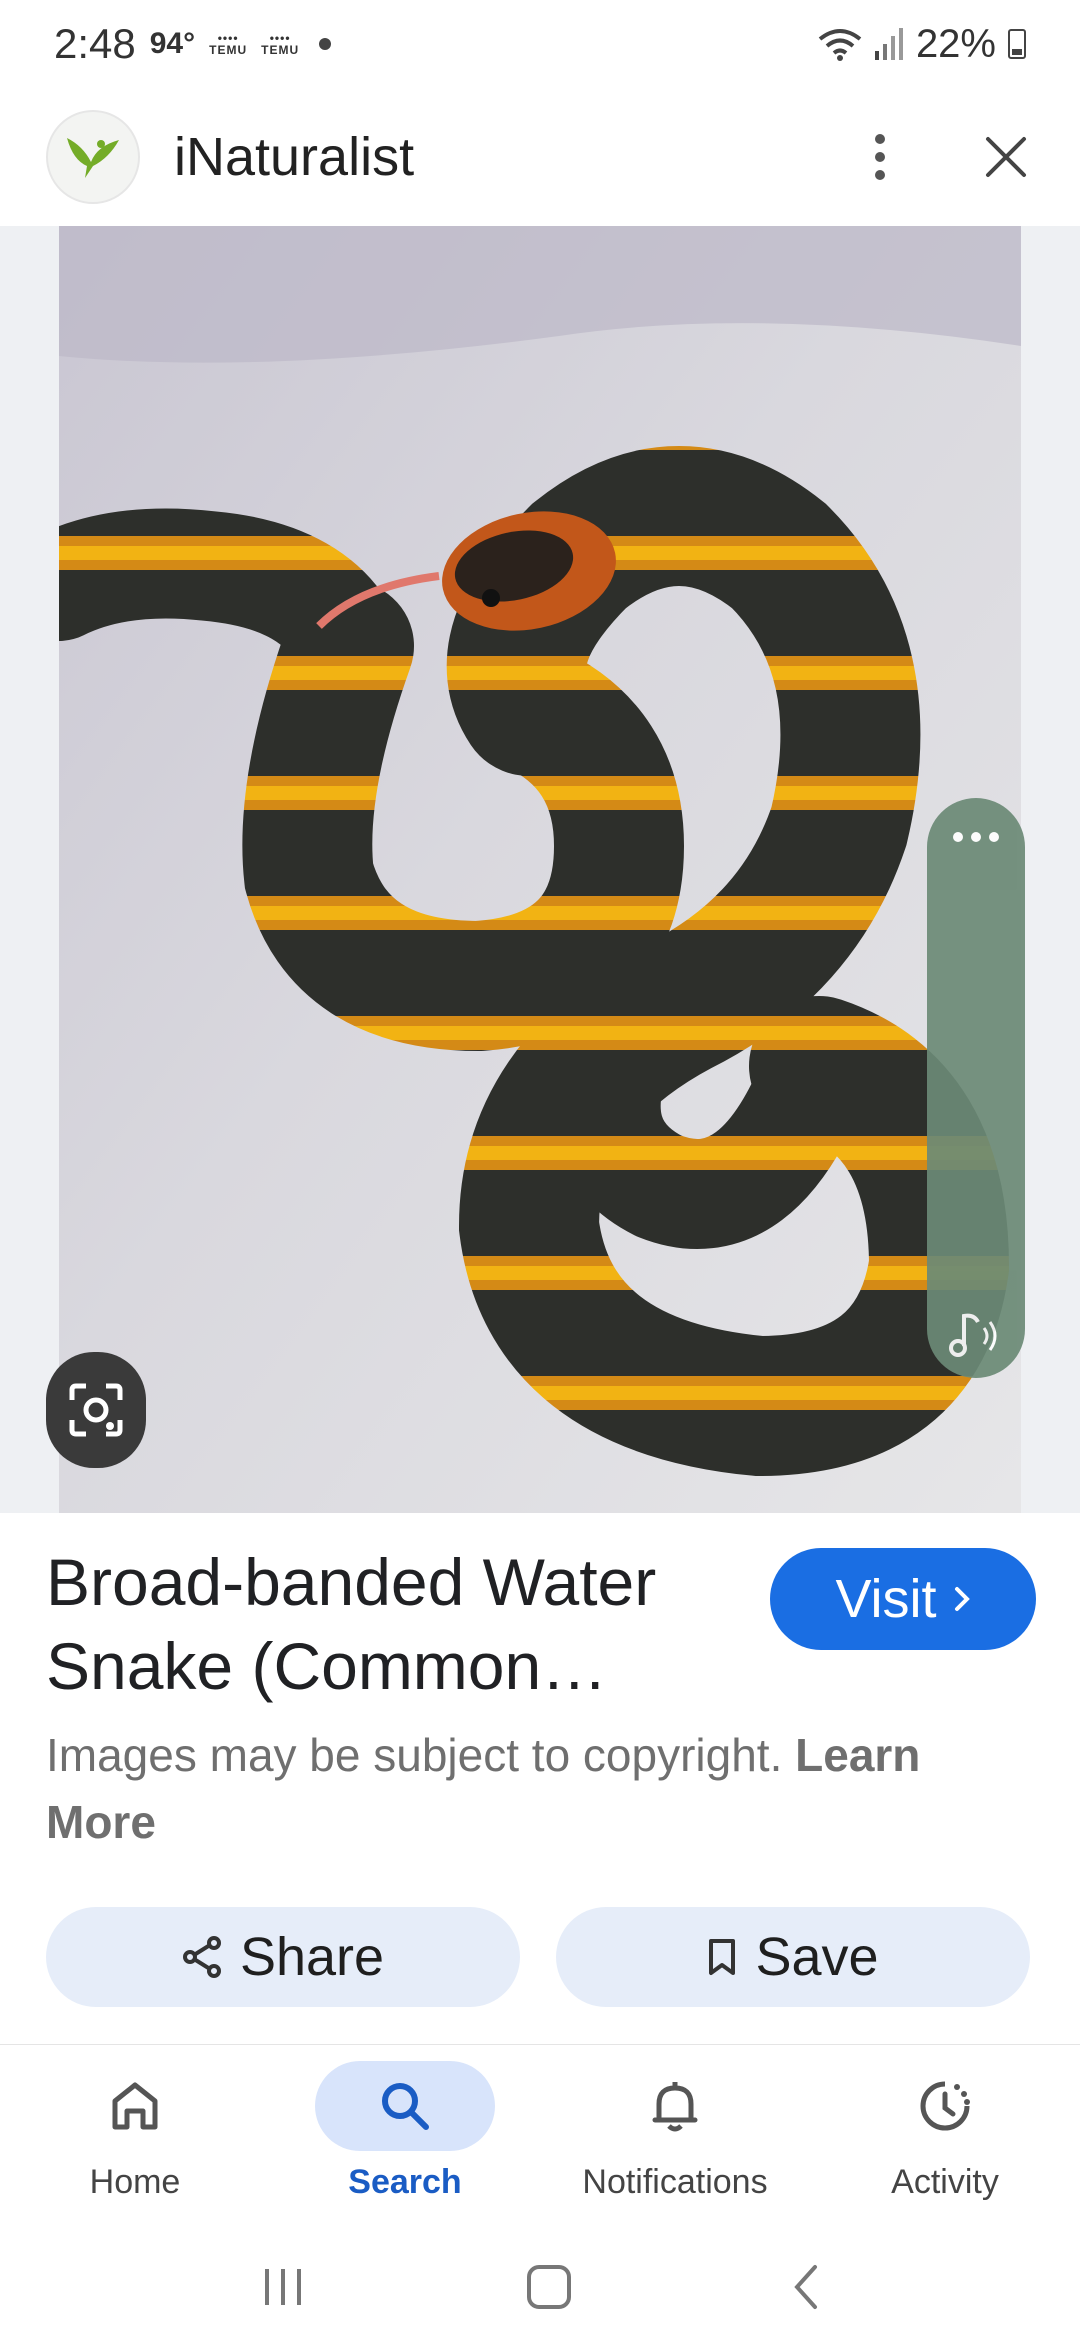 The width and height of the screenshot is (1080, 2340). I want to click on home-icon, so click(135, 2106).